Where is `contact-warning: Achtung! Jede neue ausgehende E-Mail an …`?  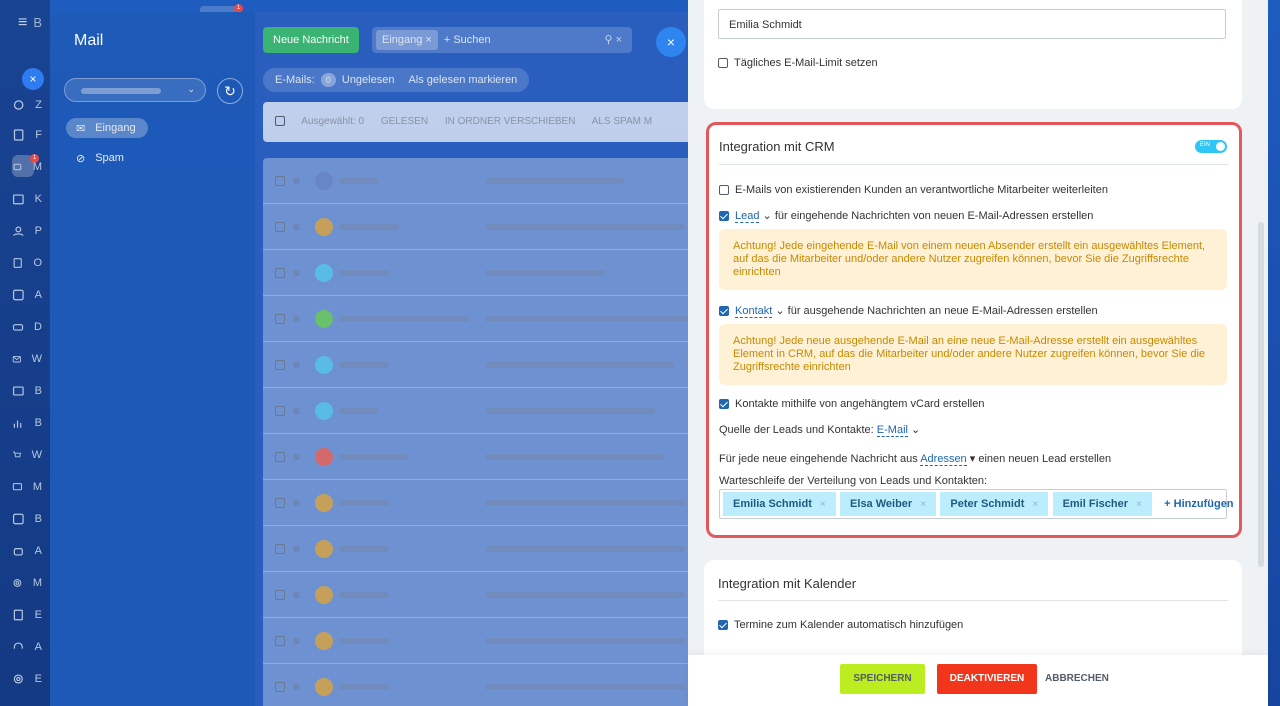 contact-warning: Achtung! Jede neue ausgehende E-Mail an … is located at coordinates (973, 354).